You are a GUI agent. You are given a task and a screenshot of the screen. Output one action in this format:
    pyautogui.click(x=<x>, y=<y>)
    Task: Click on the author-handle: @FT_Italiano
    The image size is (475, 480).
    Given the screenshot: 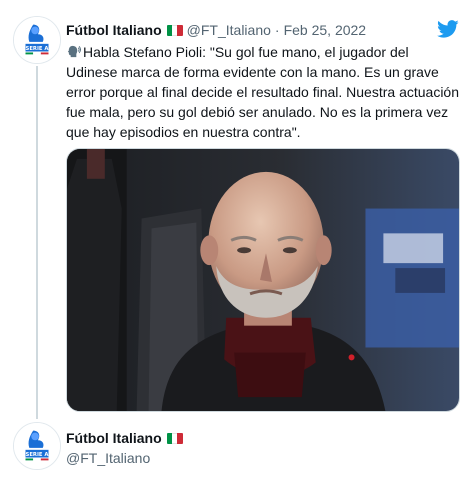 What is the action you would take?
    pyautogui.click(x=229, y=30)
    